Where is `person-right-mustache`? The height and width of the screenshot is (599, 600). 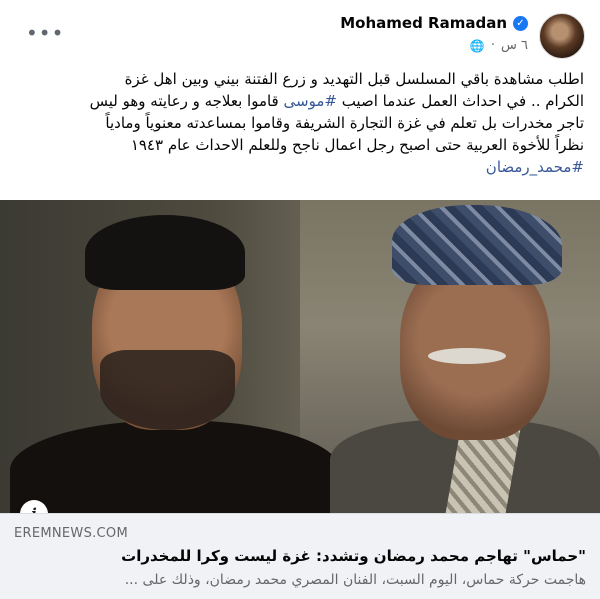
person-right-mustache is located at coordinates (467, 356).